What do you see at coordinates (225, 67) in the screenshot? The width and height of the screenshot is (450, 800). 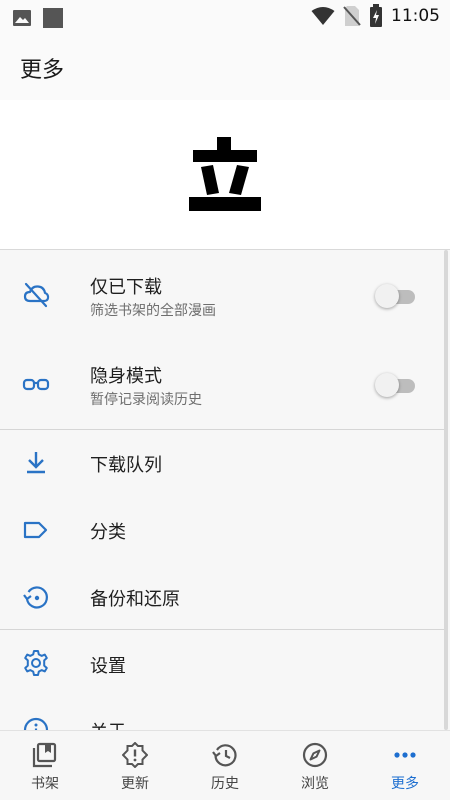 I see `app-bar: 更多` at bounding box center [225, 67].